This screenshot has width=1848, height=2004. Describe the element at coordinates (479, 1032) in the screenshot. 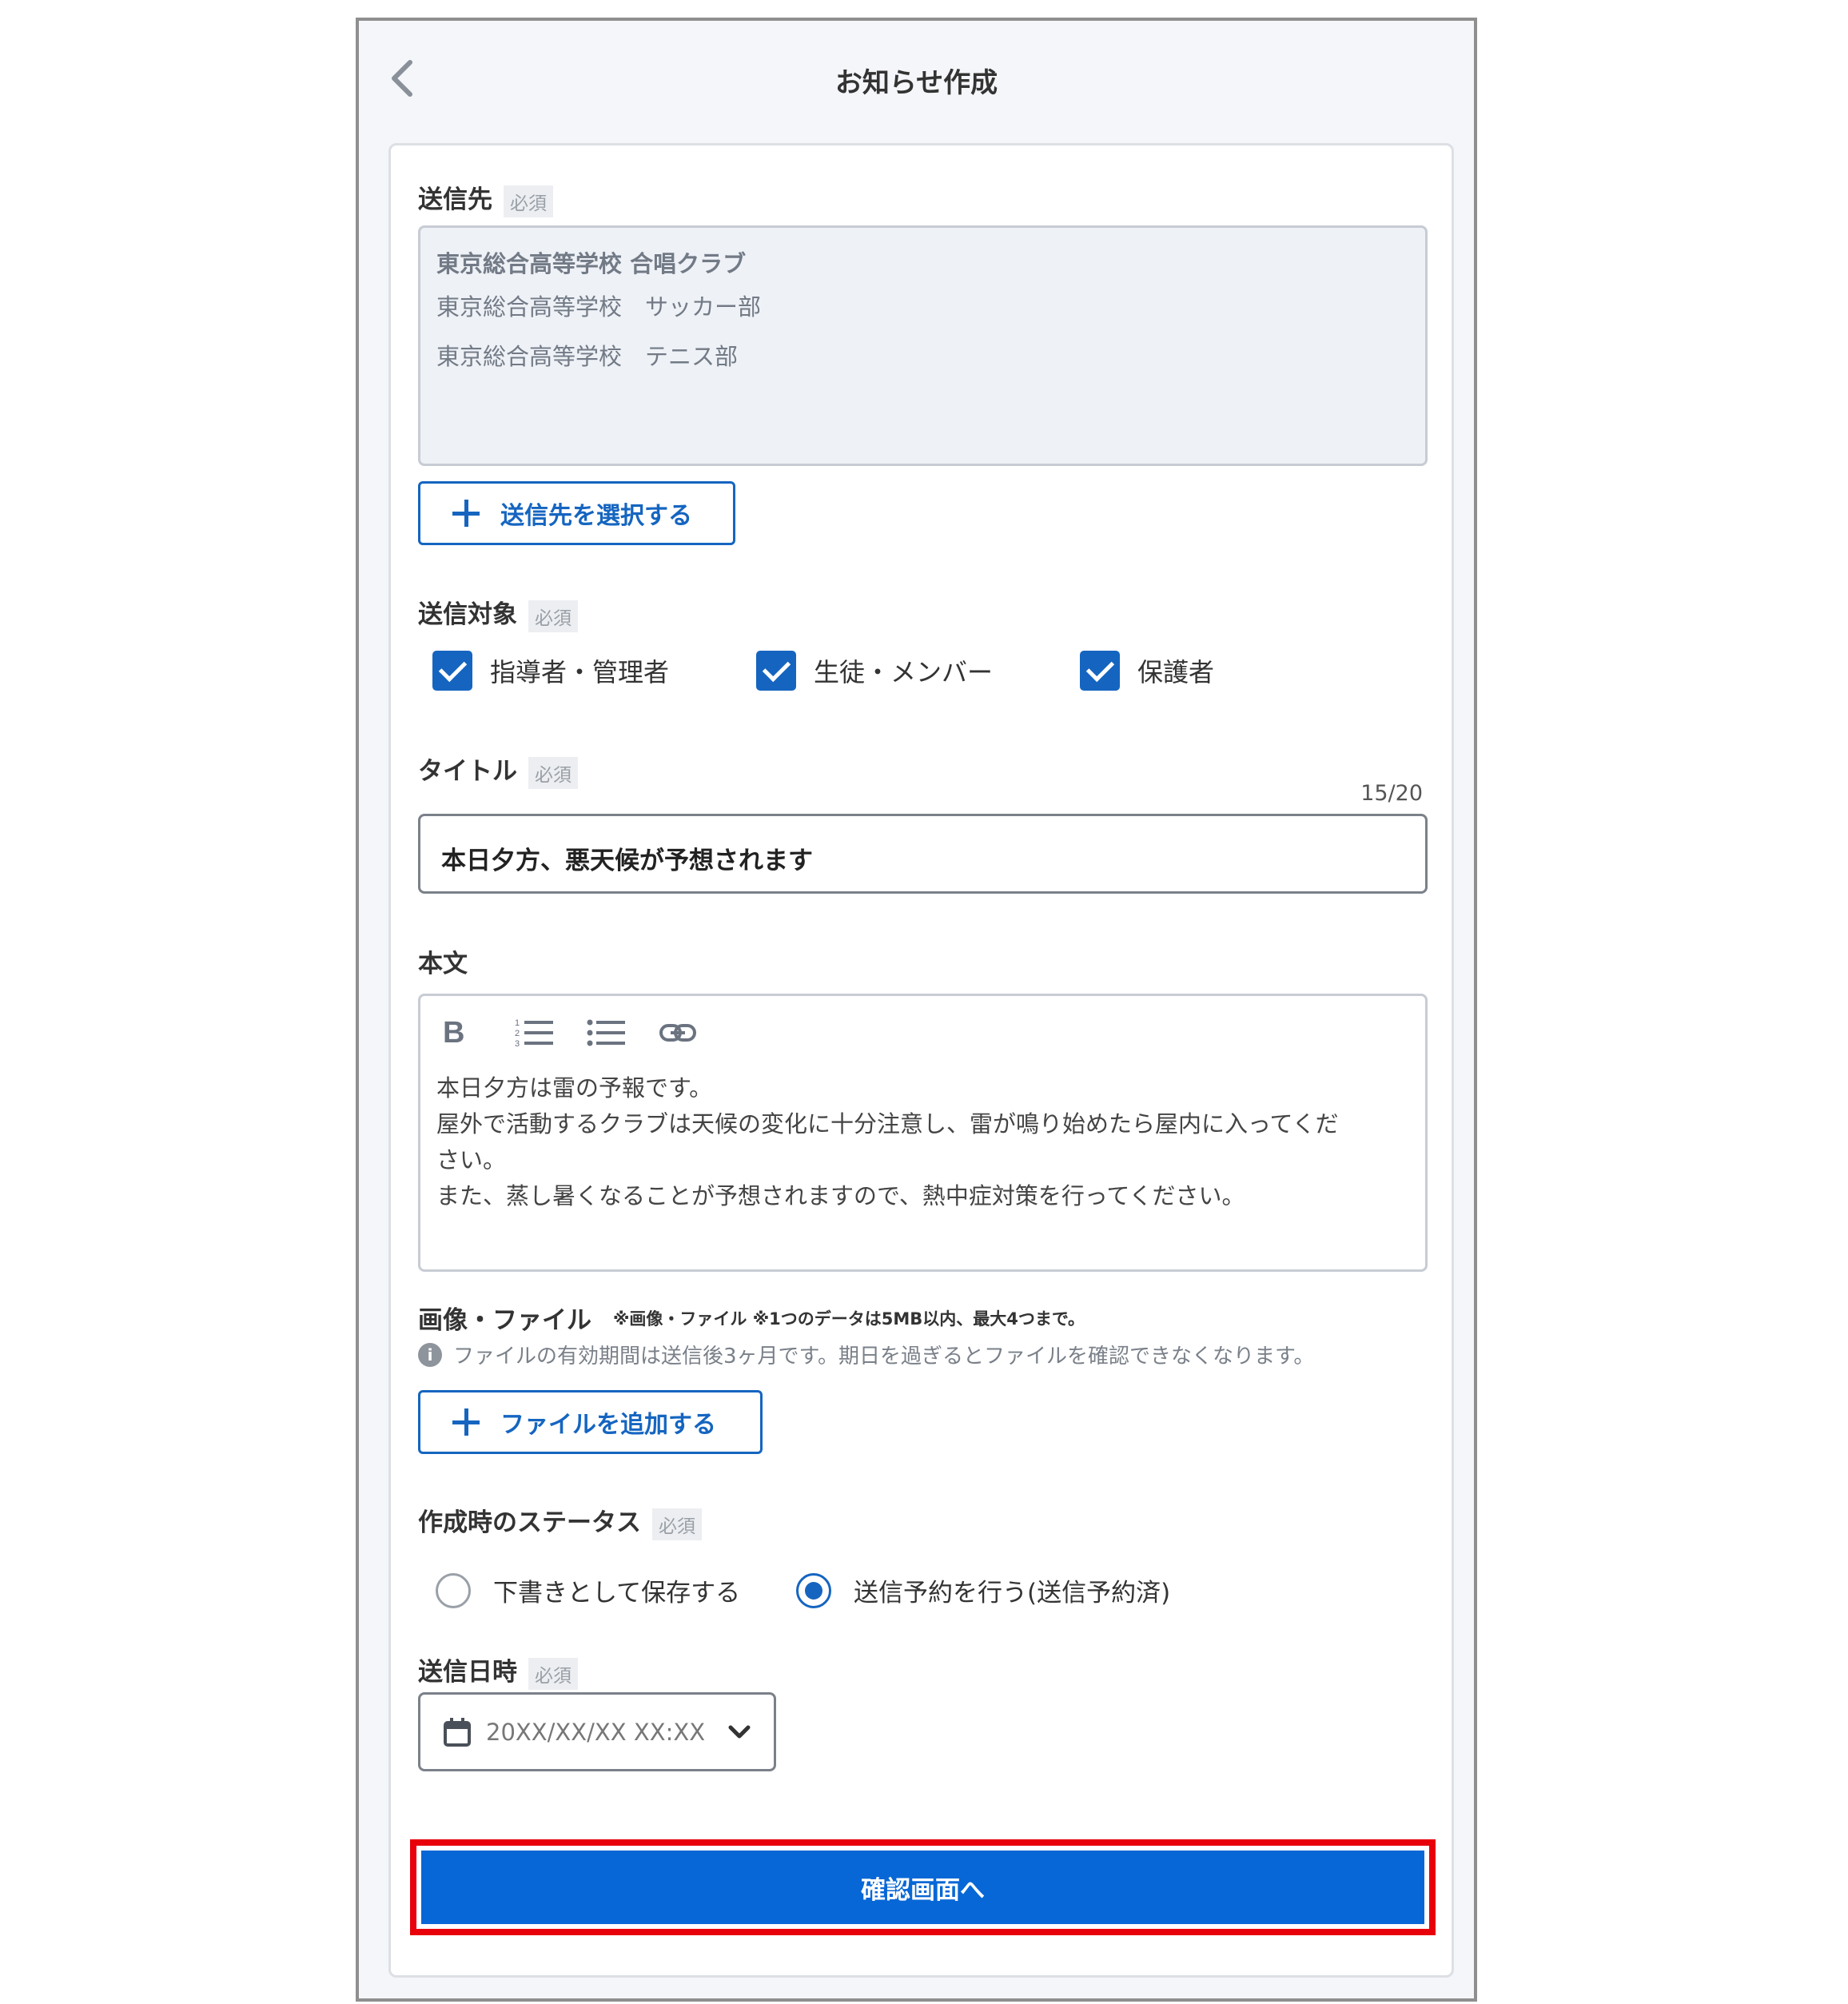

I see `bold-button: B` at that location.